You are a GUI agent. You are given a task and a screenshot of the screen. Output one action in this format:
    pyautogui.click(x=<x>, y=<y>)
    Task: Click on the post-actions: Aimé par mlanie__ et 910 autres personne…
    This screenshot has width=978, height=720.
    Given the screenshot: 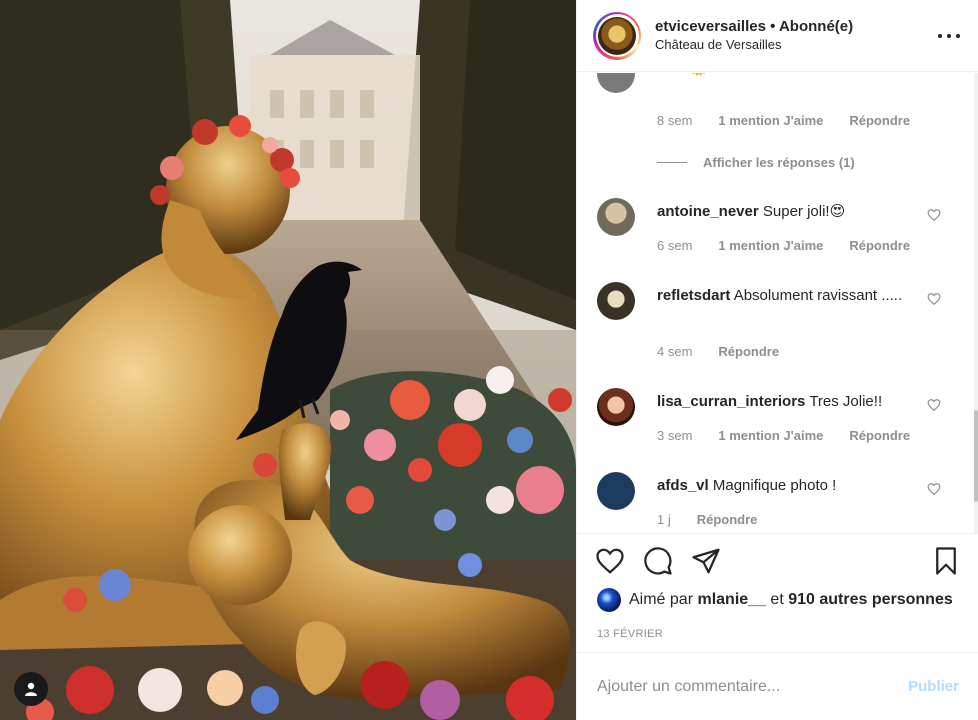 What is the action you would take?
    pyautogui.click(x=777, y=586)
    